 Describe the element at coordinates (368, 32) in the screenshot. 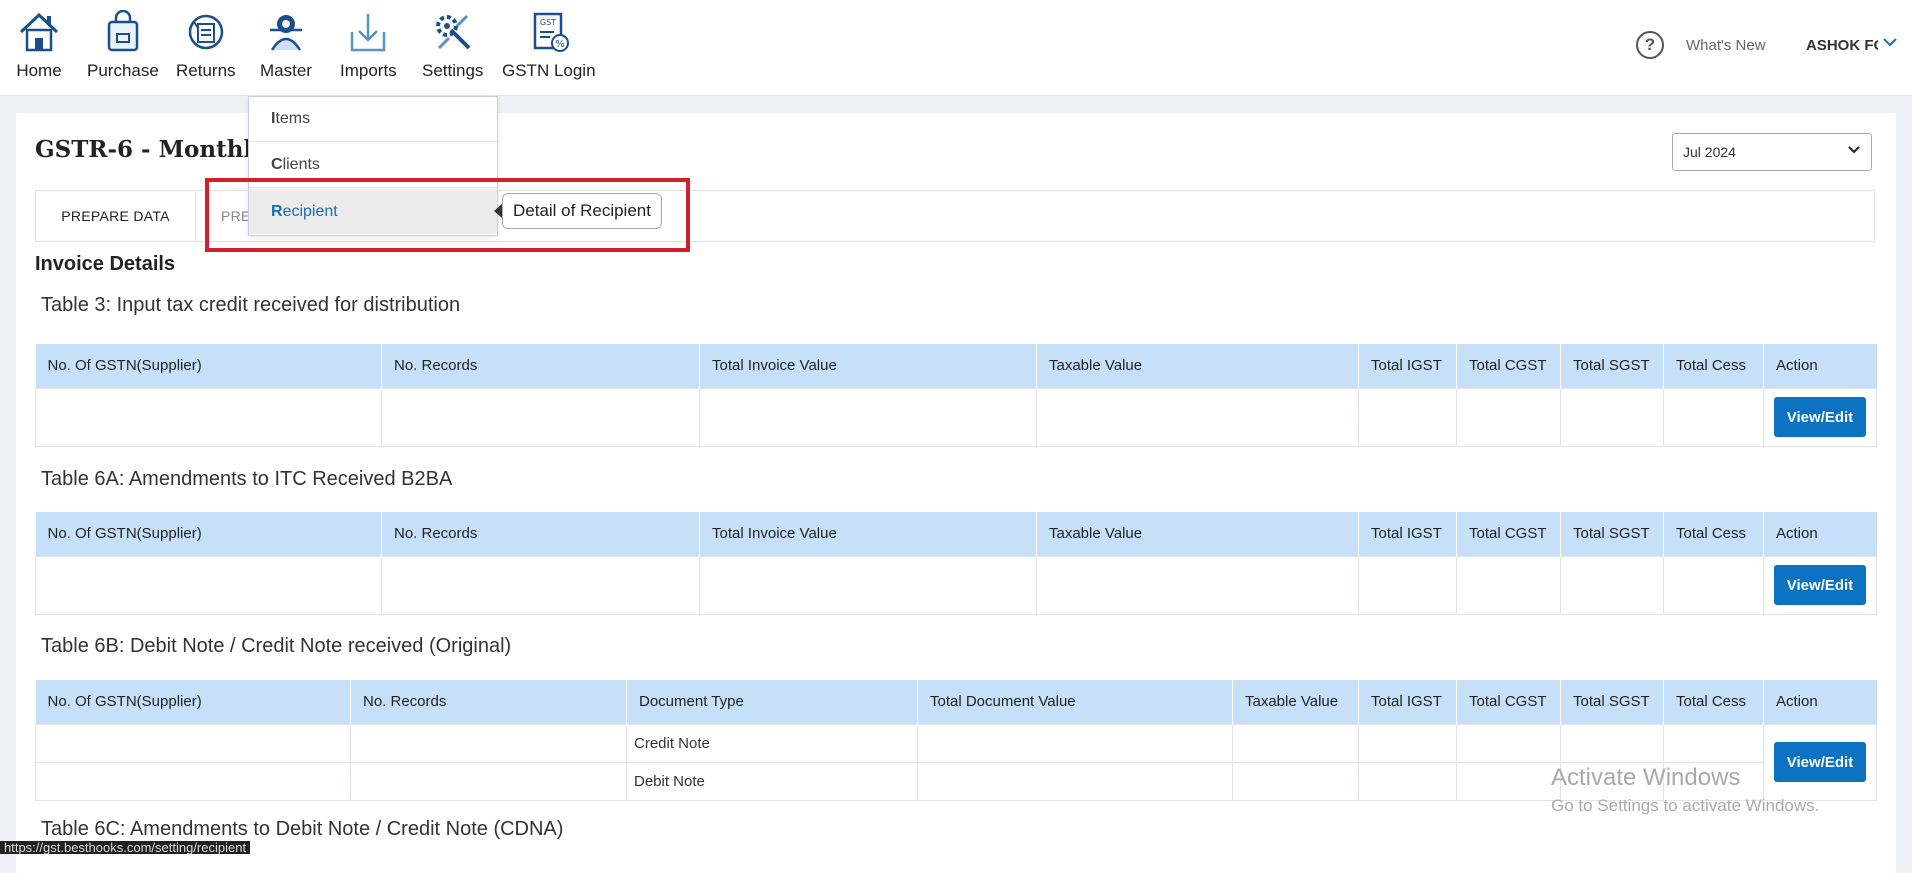

I see `imports-icon` at that location.